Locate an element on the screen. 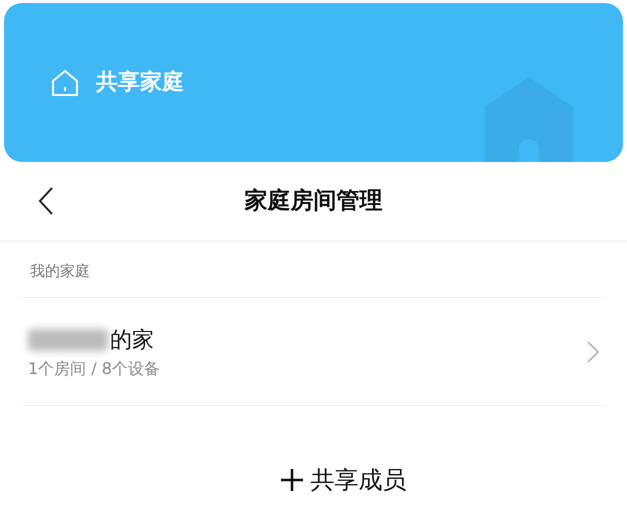 Image resolution: width=627 pixels, height=512 pixels. home-name: 的家 is located at coordinates (132, 340).